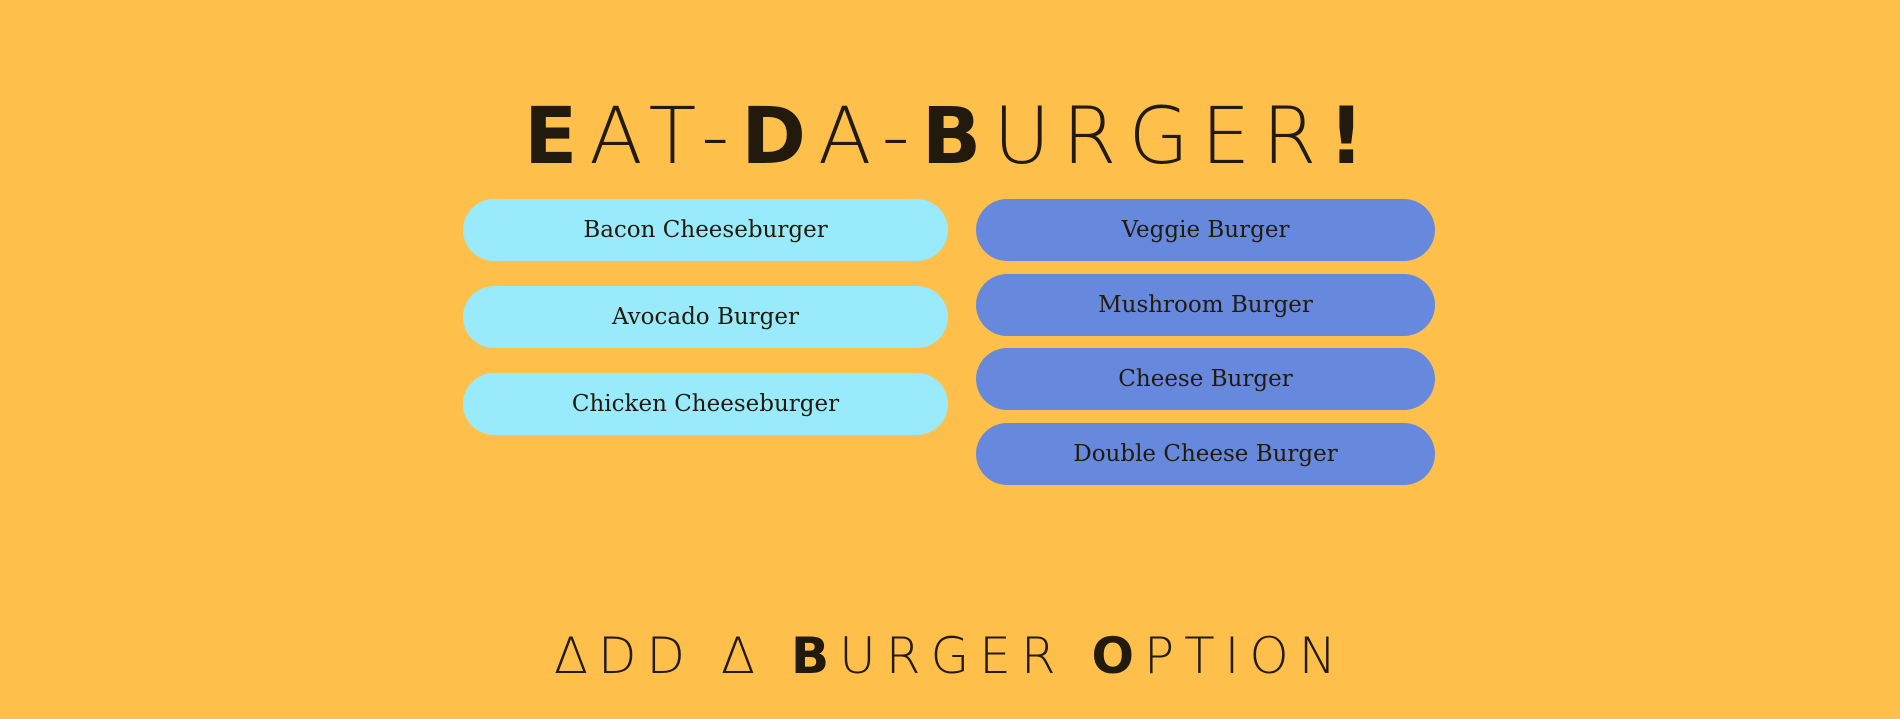 Image resolution: width=1900 pixels, height=719 pixels. What do you see at coordinates (957, 137) in the screenshot?
I see `title-part: B` at bounding box center [957, 137].